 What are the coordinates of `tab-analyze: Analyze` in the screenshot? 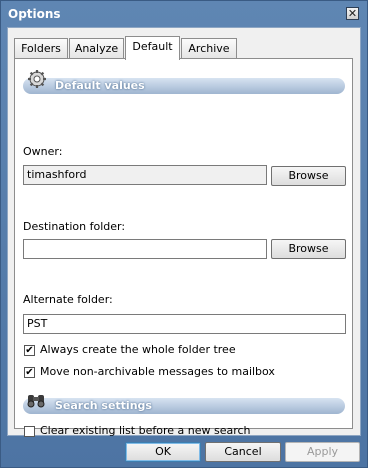 It's located at (96, 48).